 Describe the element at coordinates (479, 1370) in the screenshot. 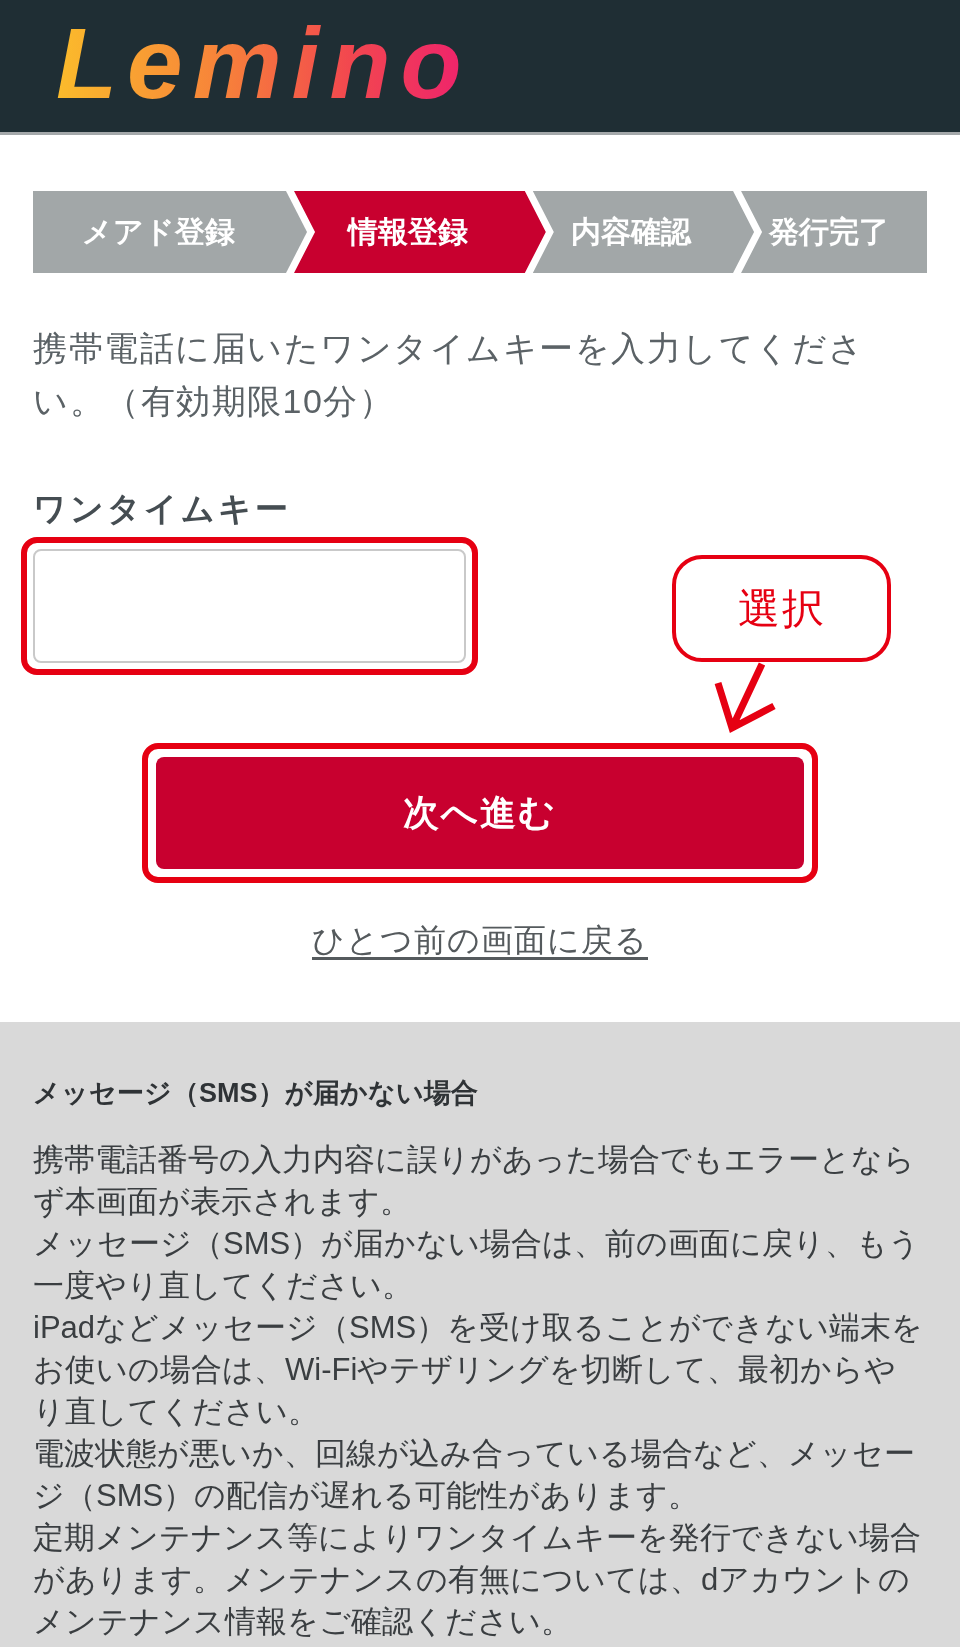

I see `help-text: iPadなどメッセージ（SMS）を受け取ることができない端末をお使いの場合は、Wi-Fiやテザリングを切断して、最初からやり直してください。` at that location.